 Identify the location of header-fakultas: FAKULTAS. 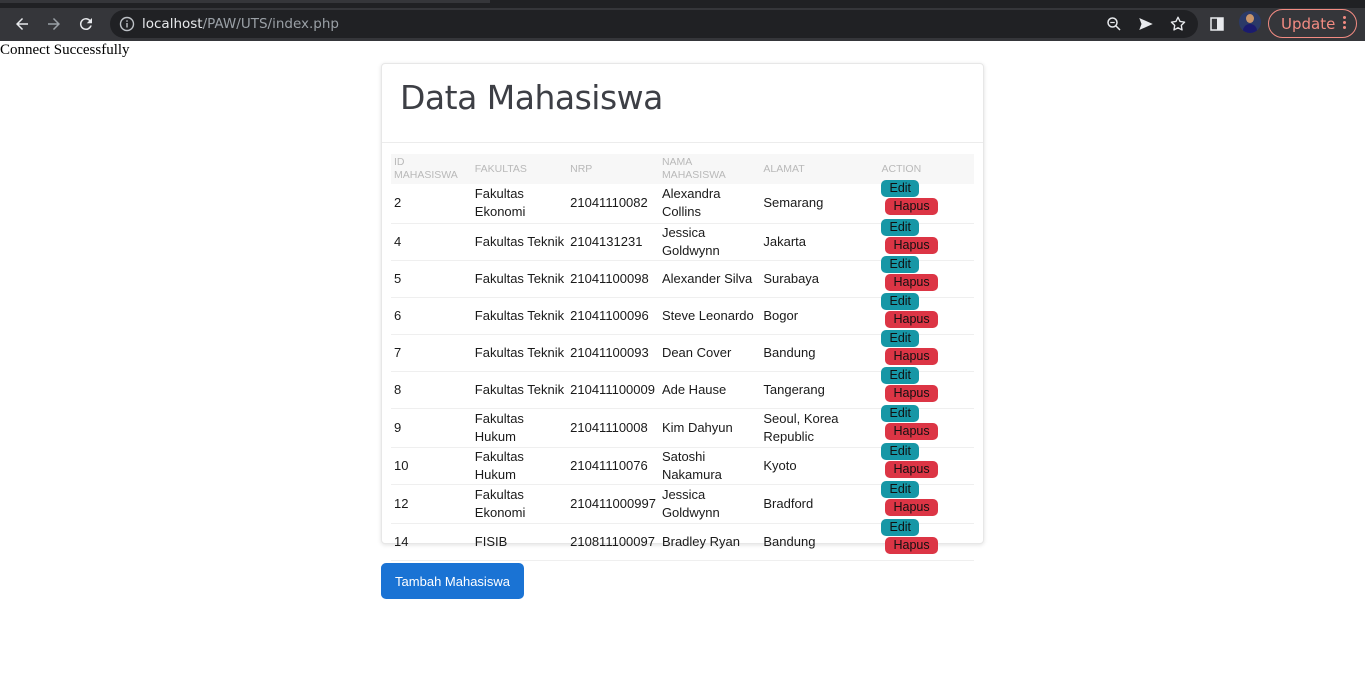
(519, 169).